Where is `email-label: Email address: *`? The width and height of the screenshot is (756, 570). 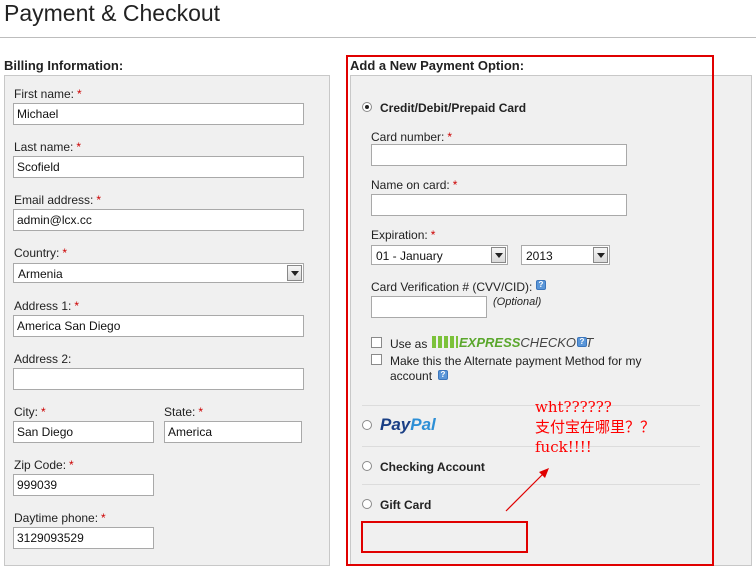 email-label: Email address: * is located at coordinates (58, 200).